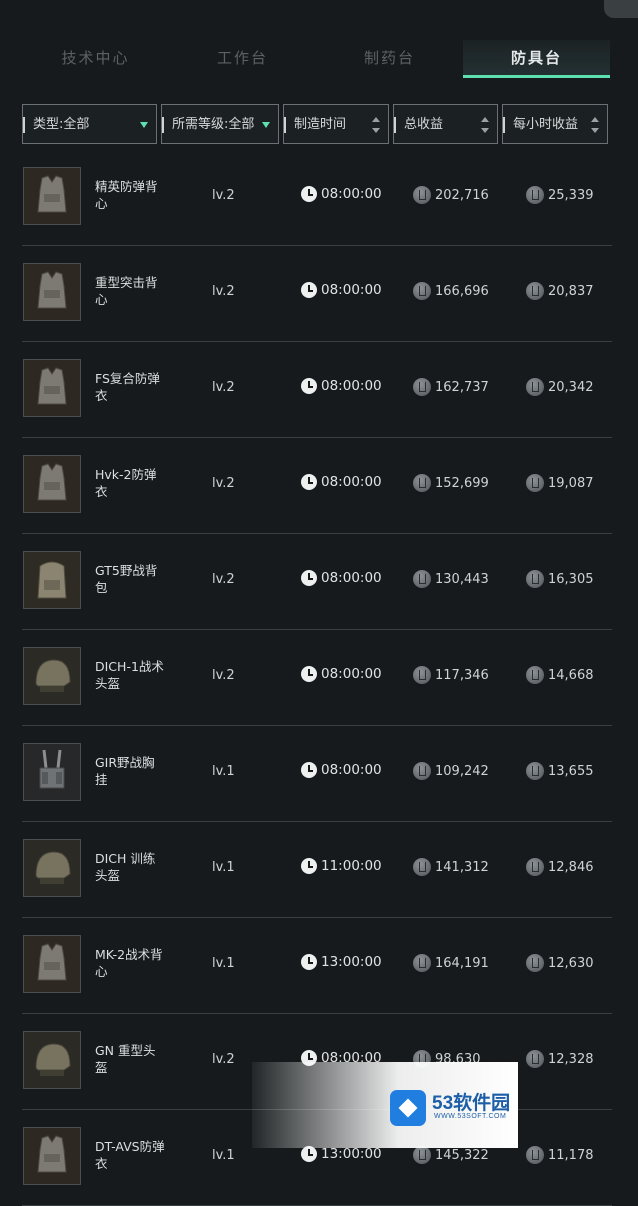 Image resolution: width=638 pixels, height=1206 pixels. What do you see at coordinates (571, 579) in the screenshot?
I see `hourly-profit-value: 16,305` at bounding box center [571, 579].